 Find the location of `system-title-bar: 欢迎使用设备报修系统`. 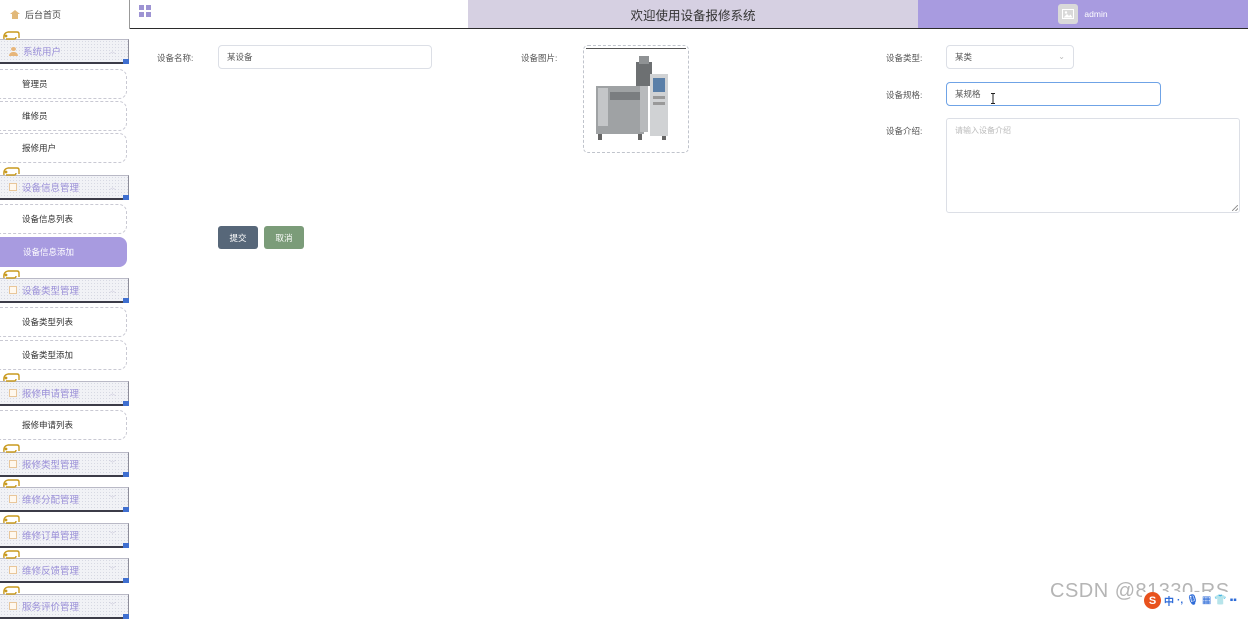

system-title-bar: 欢迎使用设备报修系统 is located at coordinates (693, 14).